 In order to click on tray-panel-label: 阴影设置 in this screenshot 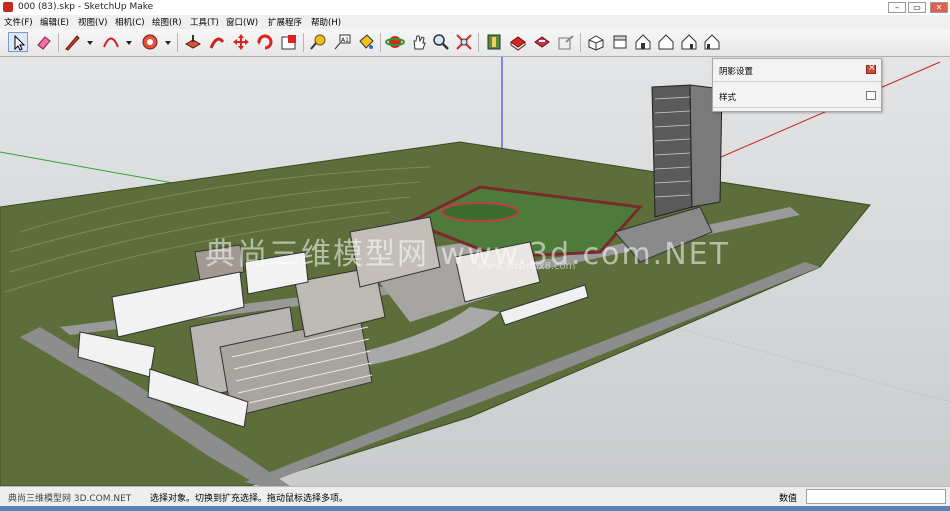, I will do `click(736, 72)`.